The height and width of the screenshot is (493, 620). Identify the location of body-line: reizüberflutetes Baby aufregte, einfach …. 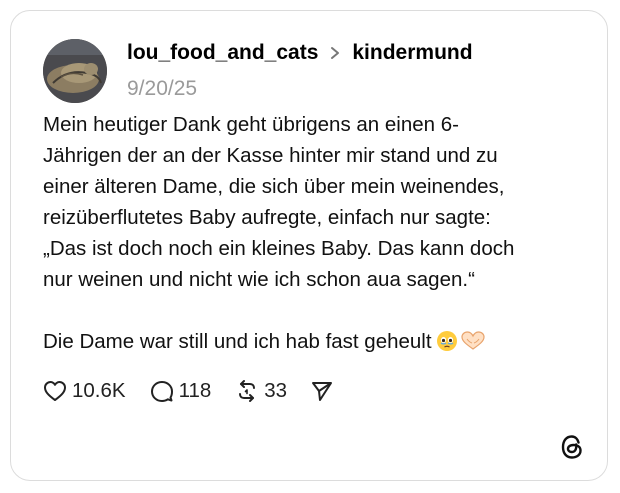
(267, 217).